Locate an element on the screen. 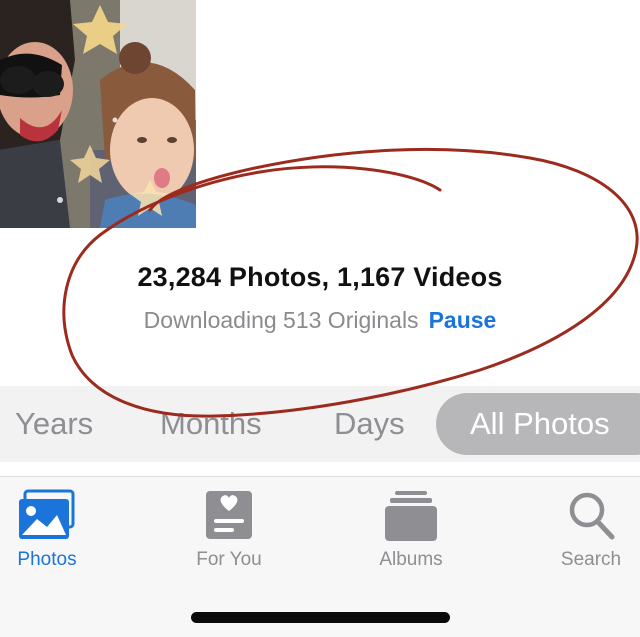 This screenshot has width=640, height=637. photo-image is located at coordinates (98, 114).